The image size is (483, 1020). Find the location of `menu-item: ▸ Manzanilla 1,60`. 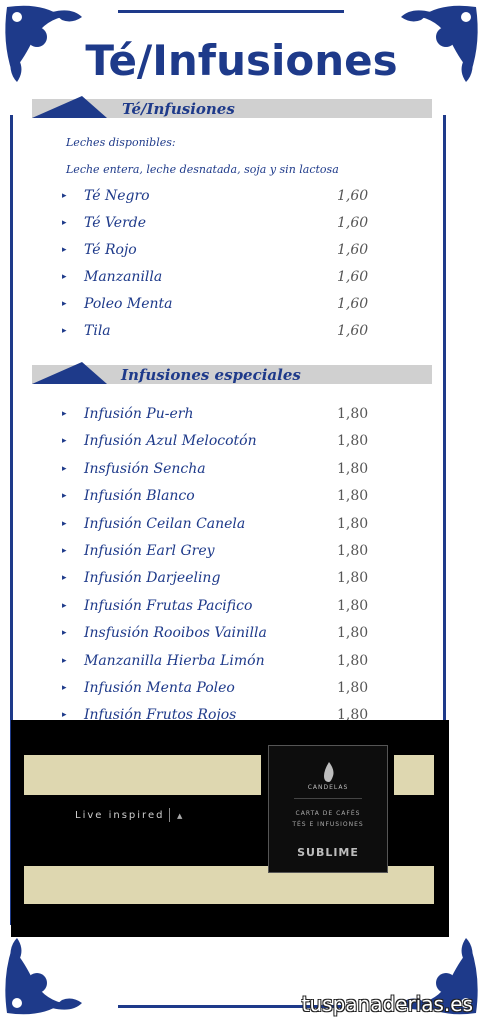

menu-item: ▸ Manzanilla 1,60 is located at coordinates (222, 277).